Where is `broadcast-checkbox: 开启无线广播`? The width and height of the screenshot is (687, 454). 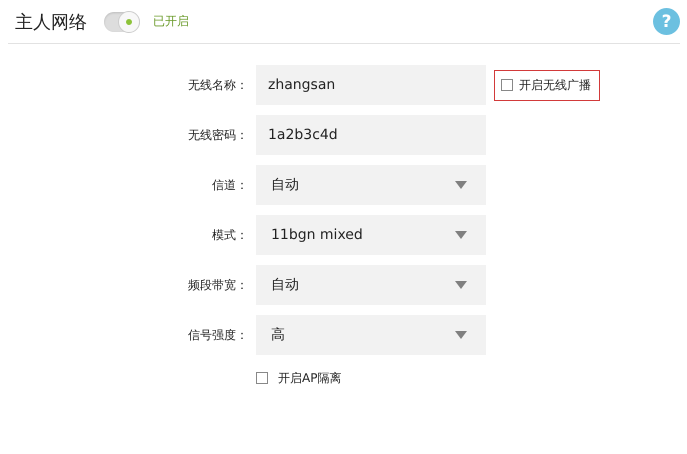
broadcast-checkbox: 开启无线广播 is located at coordinates (547, 85).